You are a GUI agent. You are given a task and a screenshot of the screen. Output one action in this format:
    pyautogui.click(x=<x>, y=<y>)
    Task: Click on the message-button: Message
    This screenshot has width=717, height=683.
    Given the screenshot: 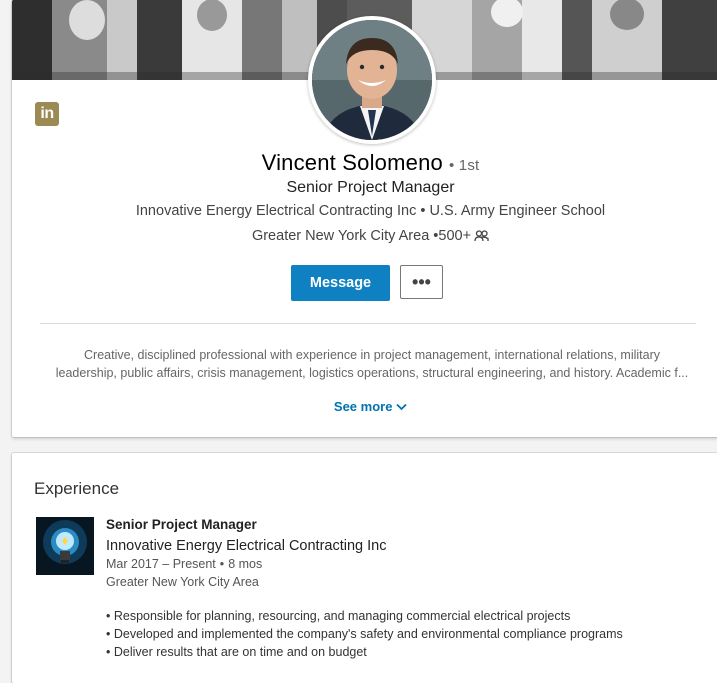 What is the action you would take?
    pyautogui.click(x=340, y=283)
    